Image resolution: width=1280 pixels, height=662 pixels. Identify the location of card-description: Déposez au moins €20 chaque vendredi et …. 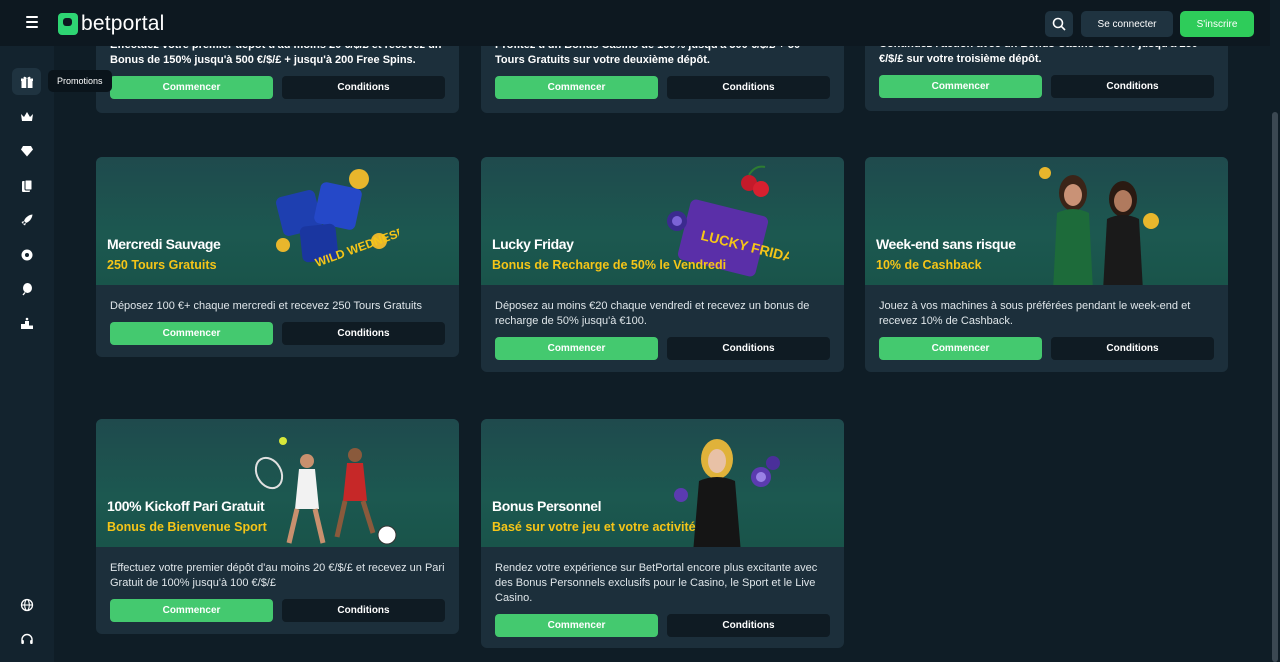
(652, 313).